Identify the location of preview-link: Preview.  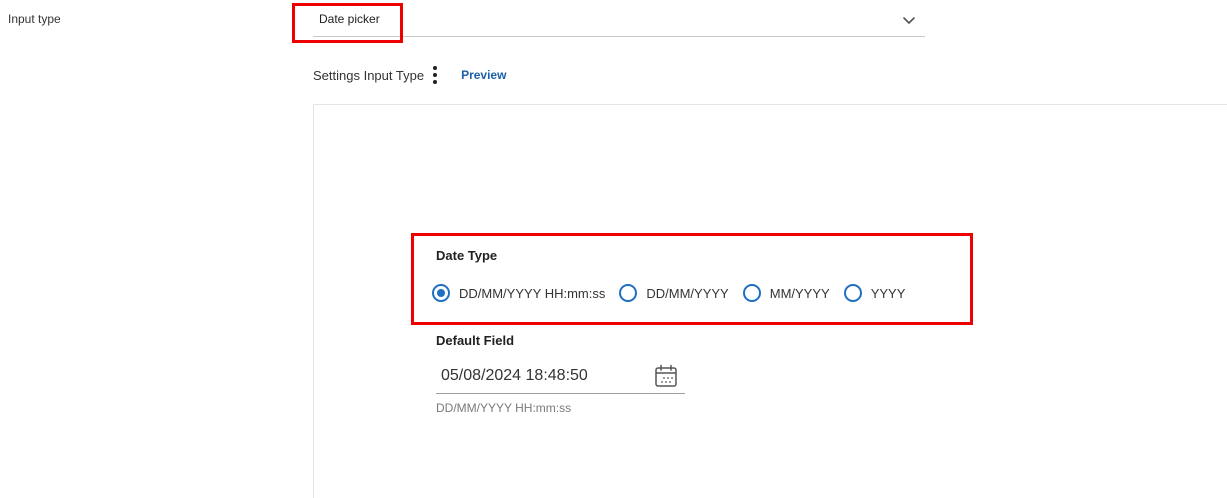
(483, 75).